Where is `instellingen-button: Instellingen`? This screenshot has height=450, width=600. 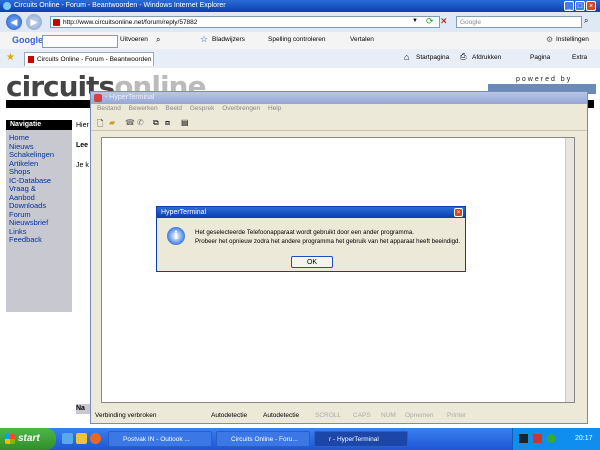 instellingen-button: Instellingen is located at coordinates (572, 39).